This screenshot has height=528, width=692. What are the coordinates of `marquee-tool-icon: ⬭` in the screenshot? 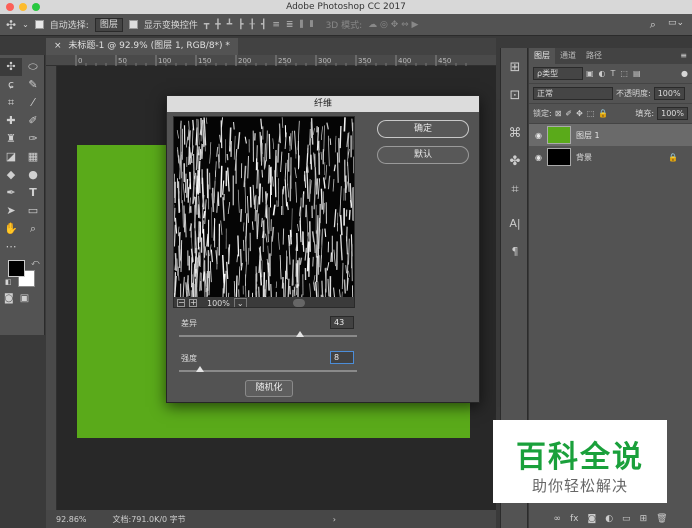 It's located at (33, 67).